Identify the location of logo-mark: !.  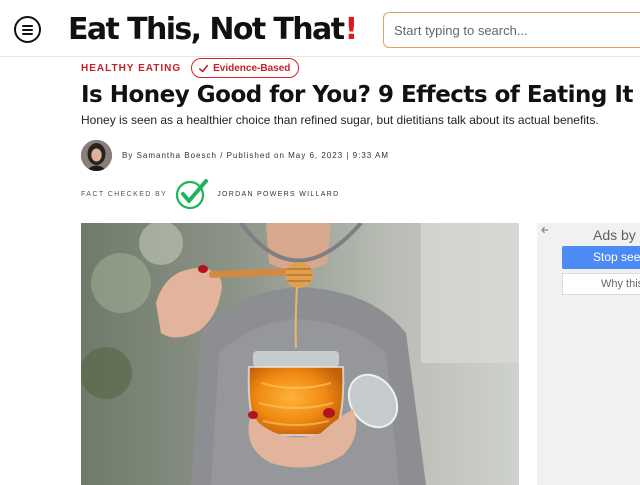
(351, 29).